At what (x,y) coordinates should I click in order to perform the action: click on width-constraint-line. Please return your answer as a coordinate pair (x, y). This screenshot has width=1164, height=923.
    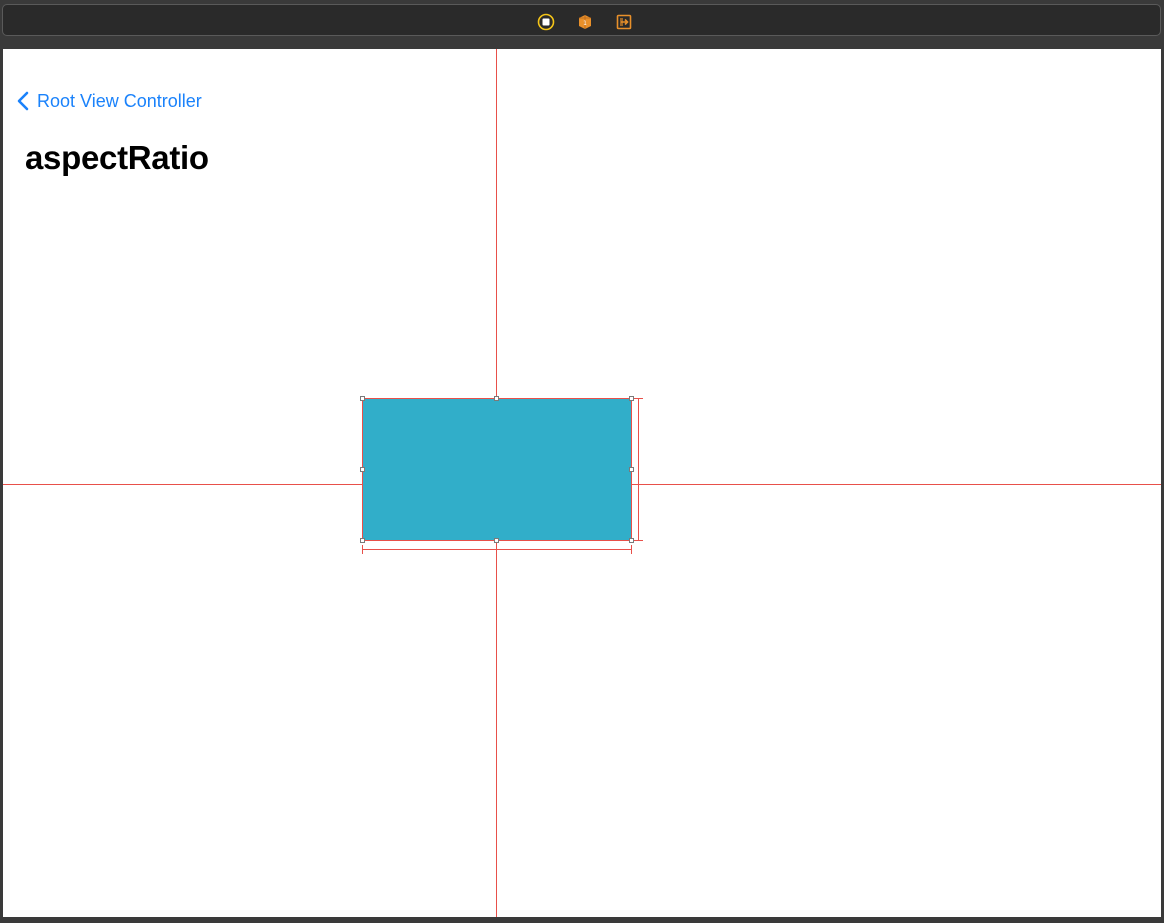
    Looking at the image, I should click on (497, 549).